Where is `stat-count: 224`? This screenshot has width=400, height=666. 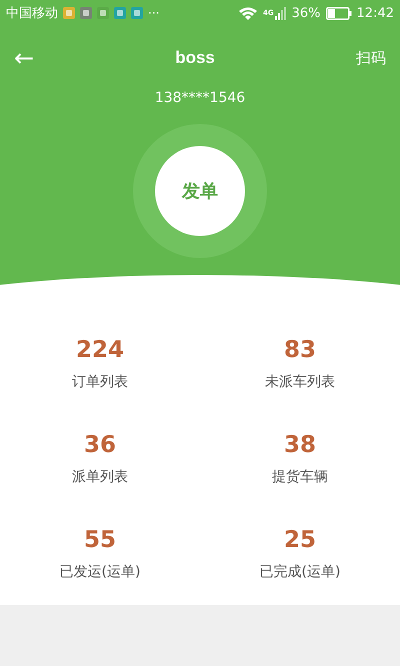 stat-count: 224 is located at coordinates (100, 350).